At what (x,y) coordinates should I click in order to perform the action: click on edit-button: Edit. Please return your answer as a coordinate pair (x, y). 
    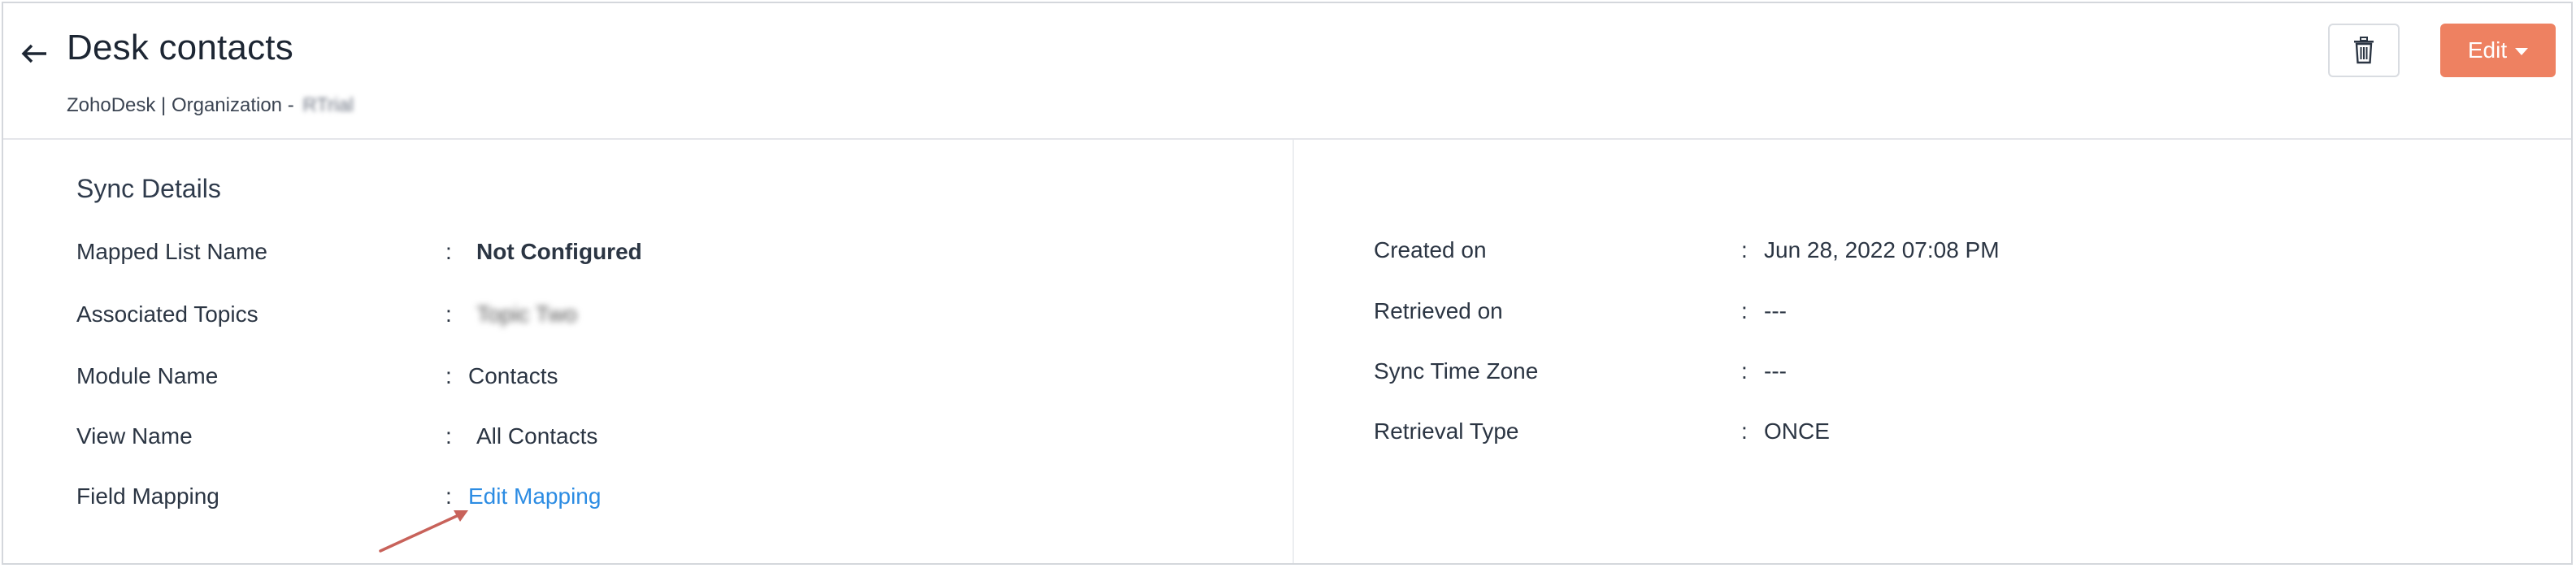
    Looking at the image, I should click on (2498, 51).